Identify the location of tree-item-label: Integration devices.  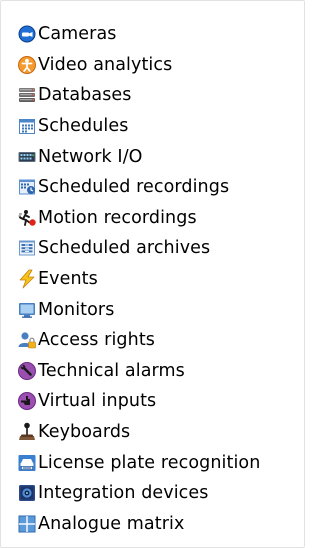
(123, 493).